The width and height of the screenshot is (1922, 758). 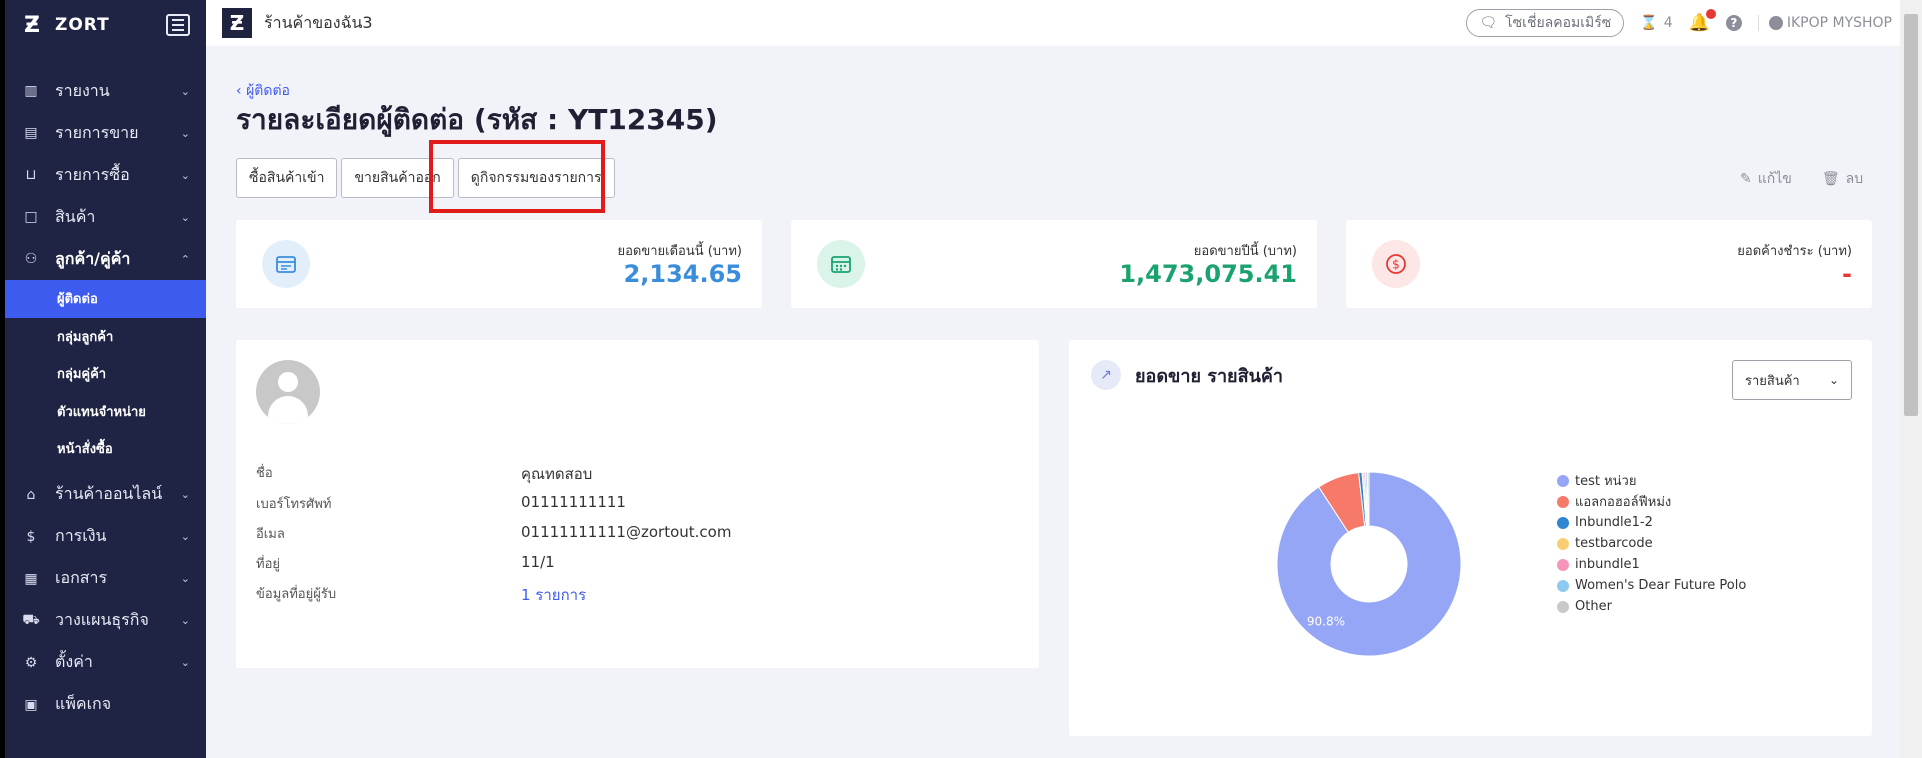 I want to click on sidebar-item-label: ลูกค้า/คู่ค้า, so click(x=93, y=258).